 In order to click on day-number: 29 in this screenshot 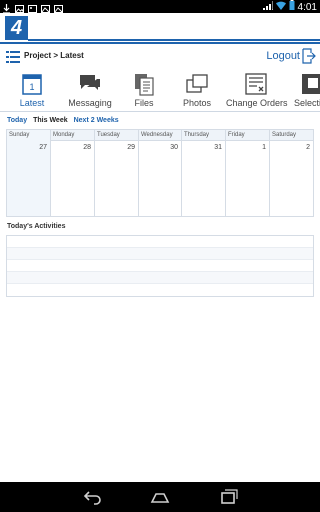, I will do `click(131, 147)`.